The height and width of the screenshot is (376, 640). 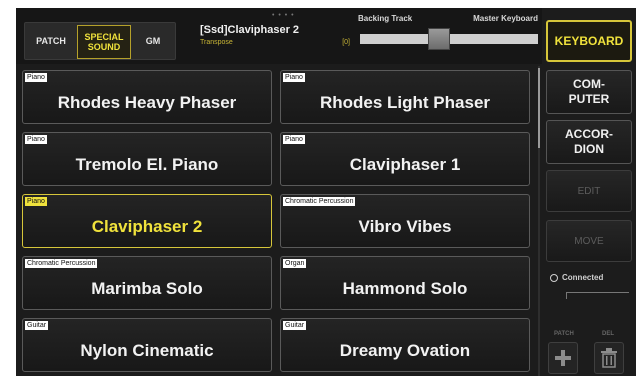 What do you see at coordinates (448, 18) in the screenshot?
I see `balance-slider-labels: Backing Track Master Keyboard` at bounding box center [448, 18].